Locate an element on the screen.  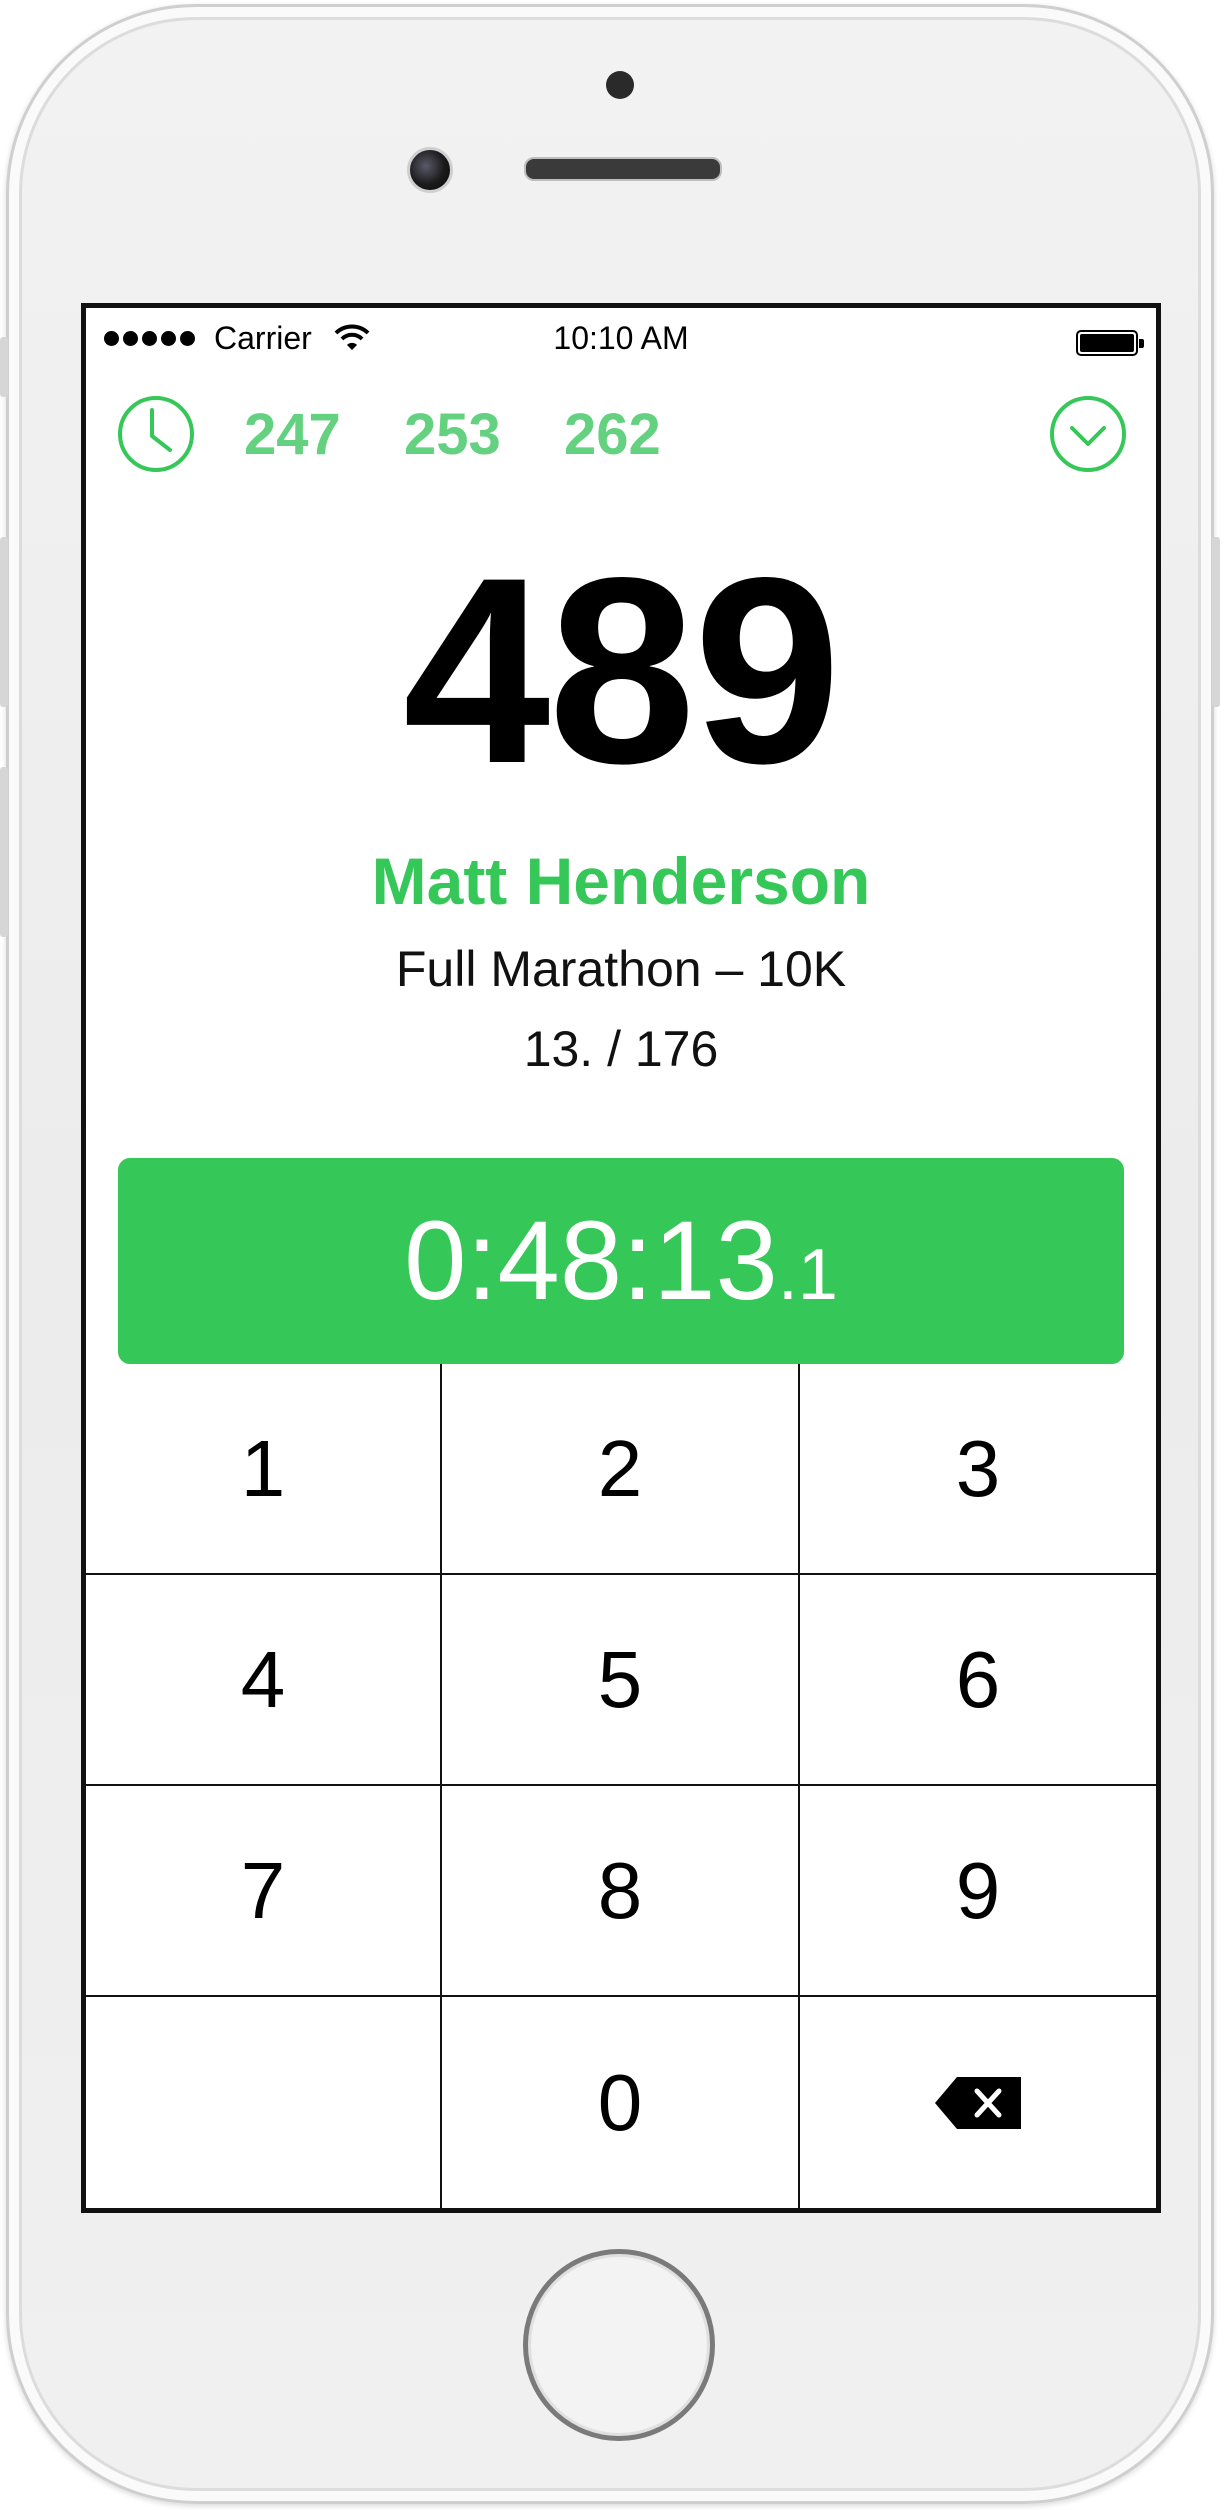
key-7: 7 is located at coordinates (264, 1891).